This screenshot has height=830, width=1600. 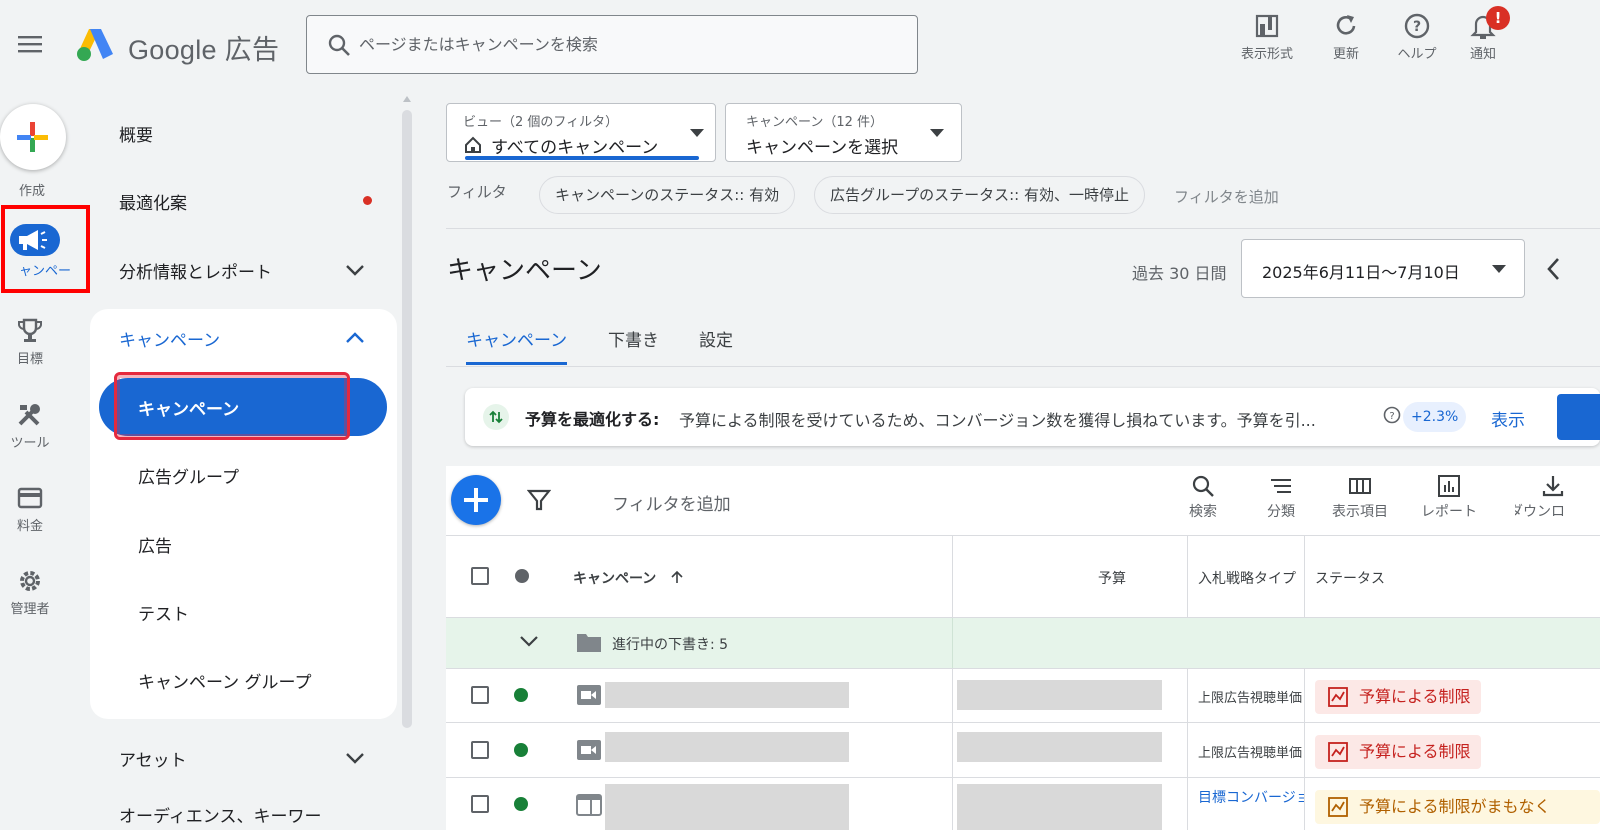 I want to click on tab-campaigns: キャンペーン, so click(x=516, y=338).